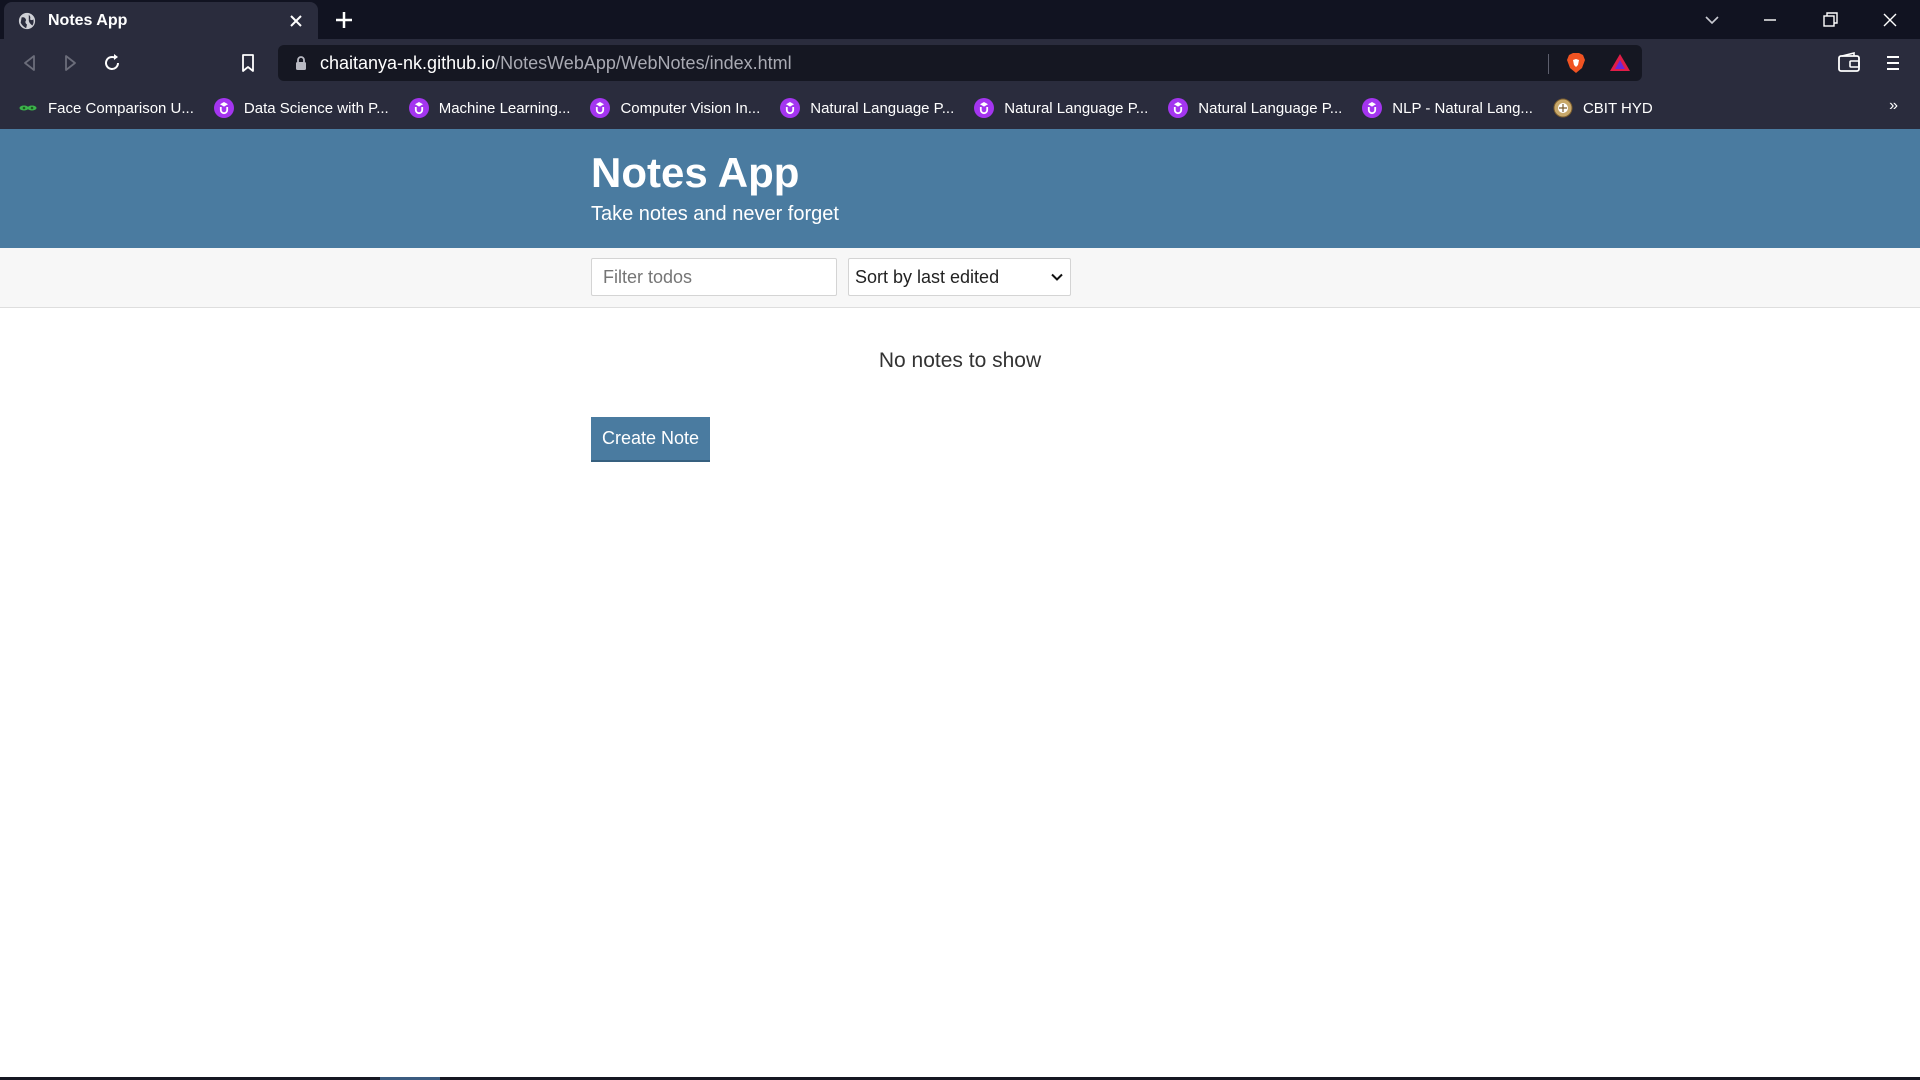 The height and width of the screenshot is (1080, 1920). What do you see at coordinates (960, 19) in the screenshot?
I see `browser-tab-bar: Notes App` at bounding box center [960, 19].